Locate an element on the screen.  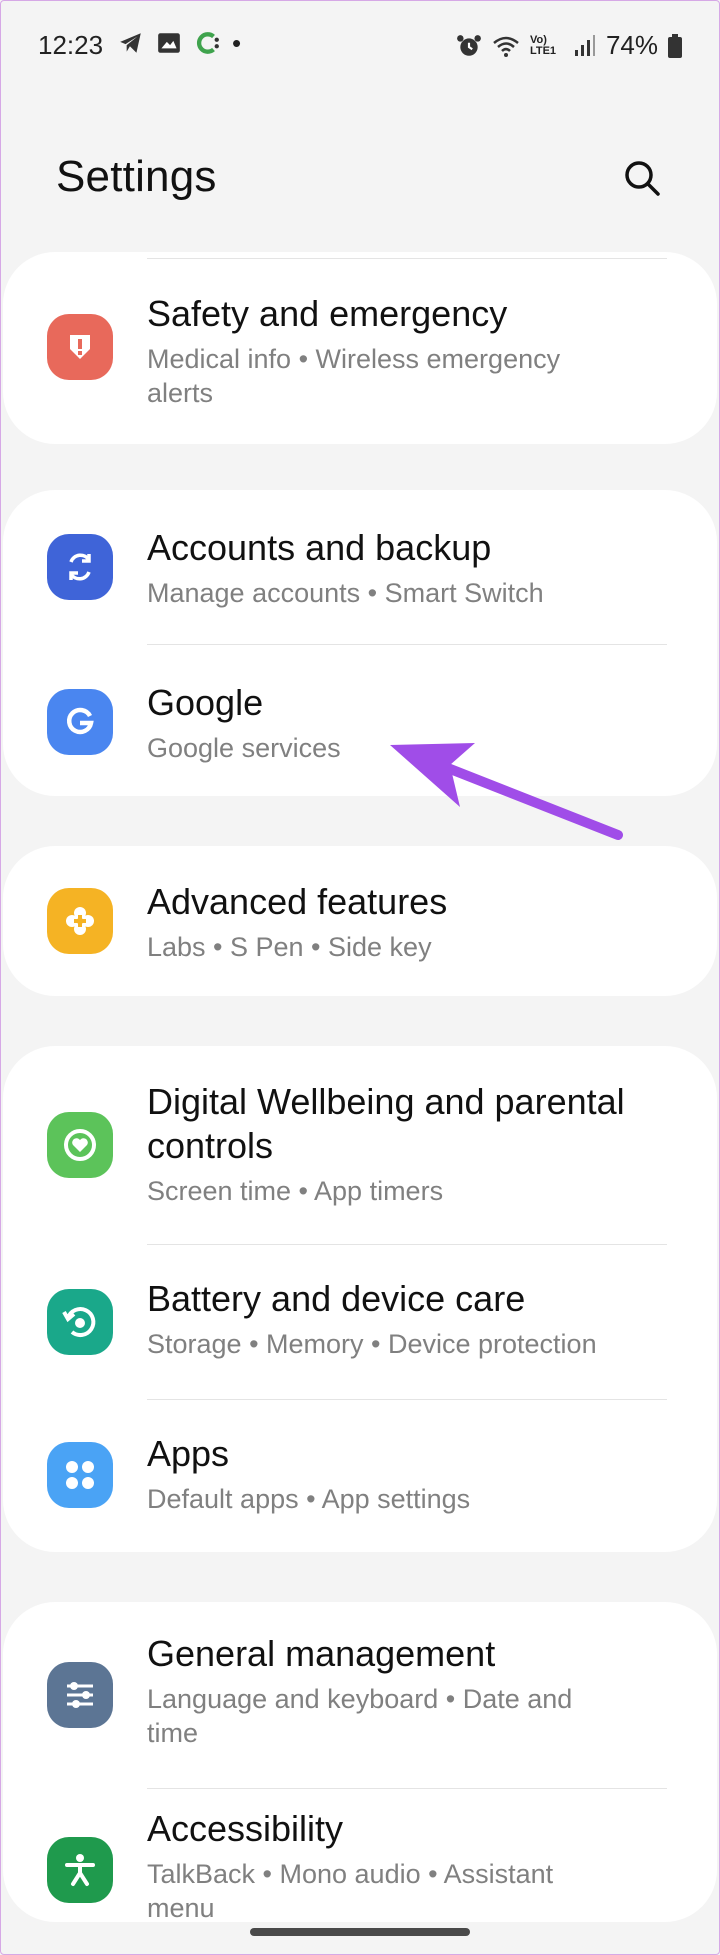
item-subtitle: Default apps • App settings is located at coordinates (309, 1499).